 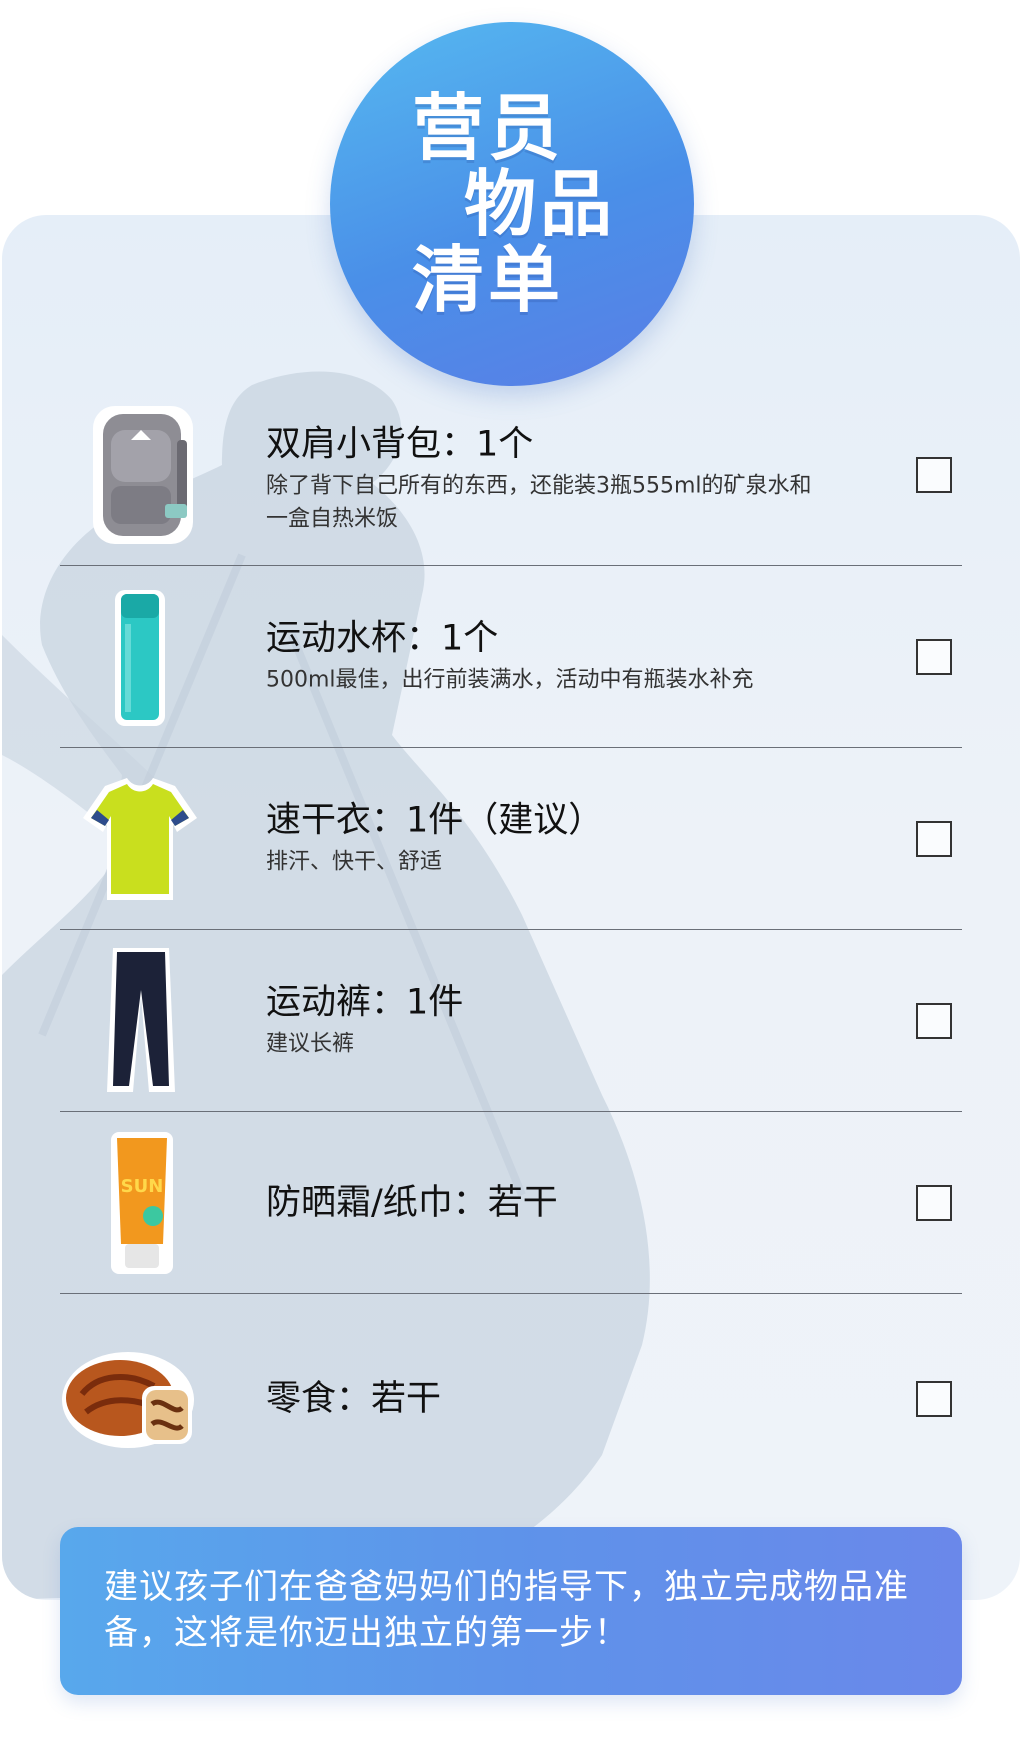 I want to click on item-title: 运动水杯：1个, so click(x=382, y=638).